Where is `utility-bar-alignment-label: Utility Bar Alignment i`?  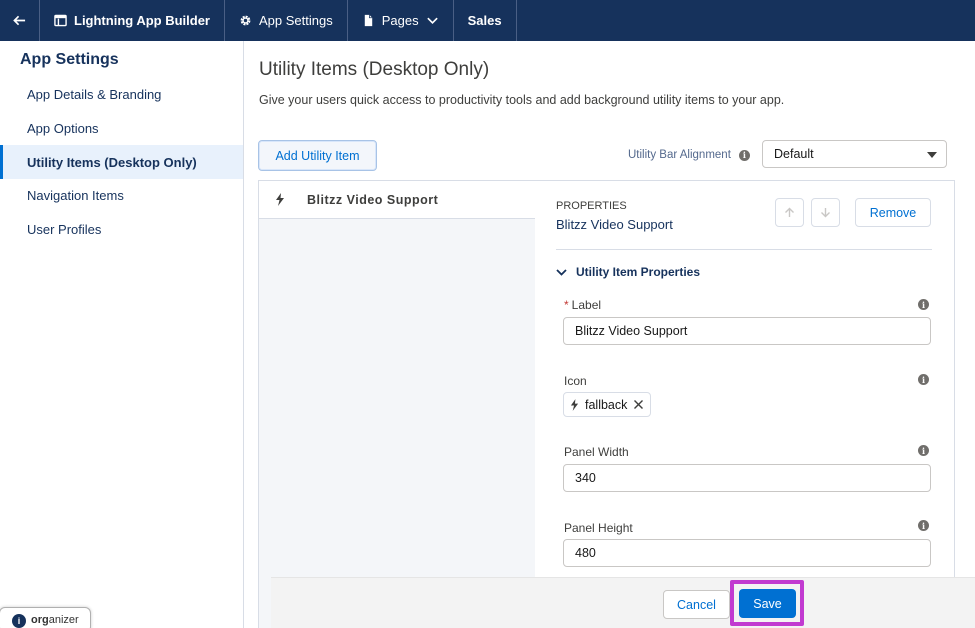 utility-bar-alignment-label: Utility Bar Alignment i is located at coordinates (689, 155).